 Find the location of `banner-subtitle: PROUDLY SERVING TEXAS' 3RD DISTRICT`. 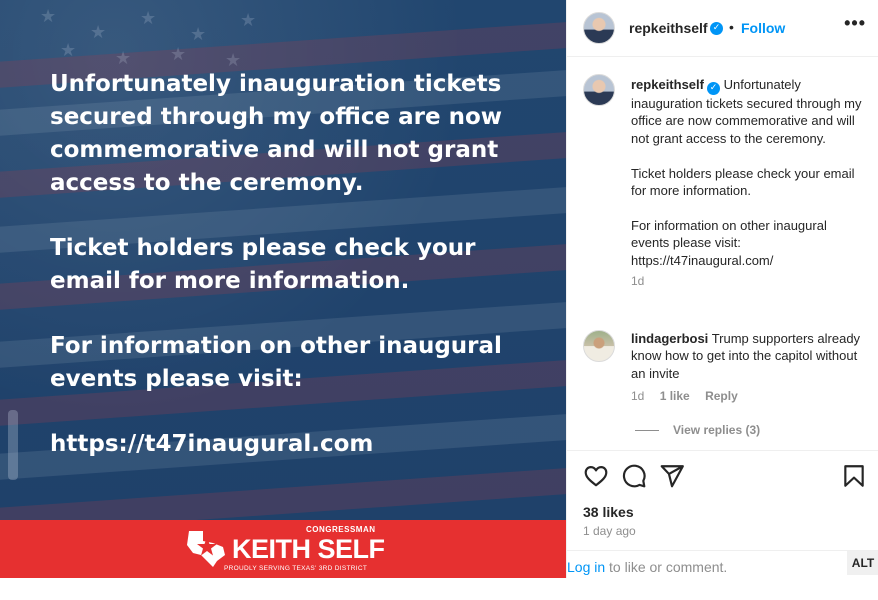

banner-subtitle: PROUDLY SERVING TEXAS' 3RD DISTRICT is located at coordinates (296, 568).